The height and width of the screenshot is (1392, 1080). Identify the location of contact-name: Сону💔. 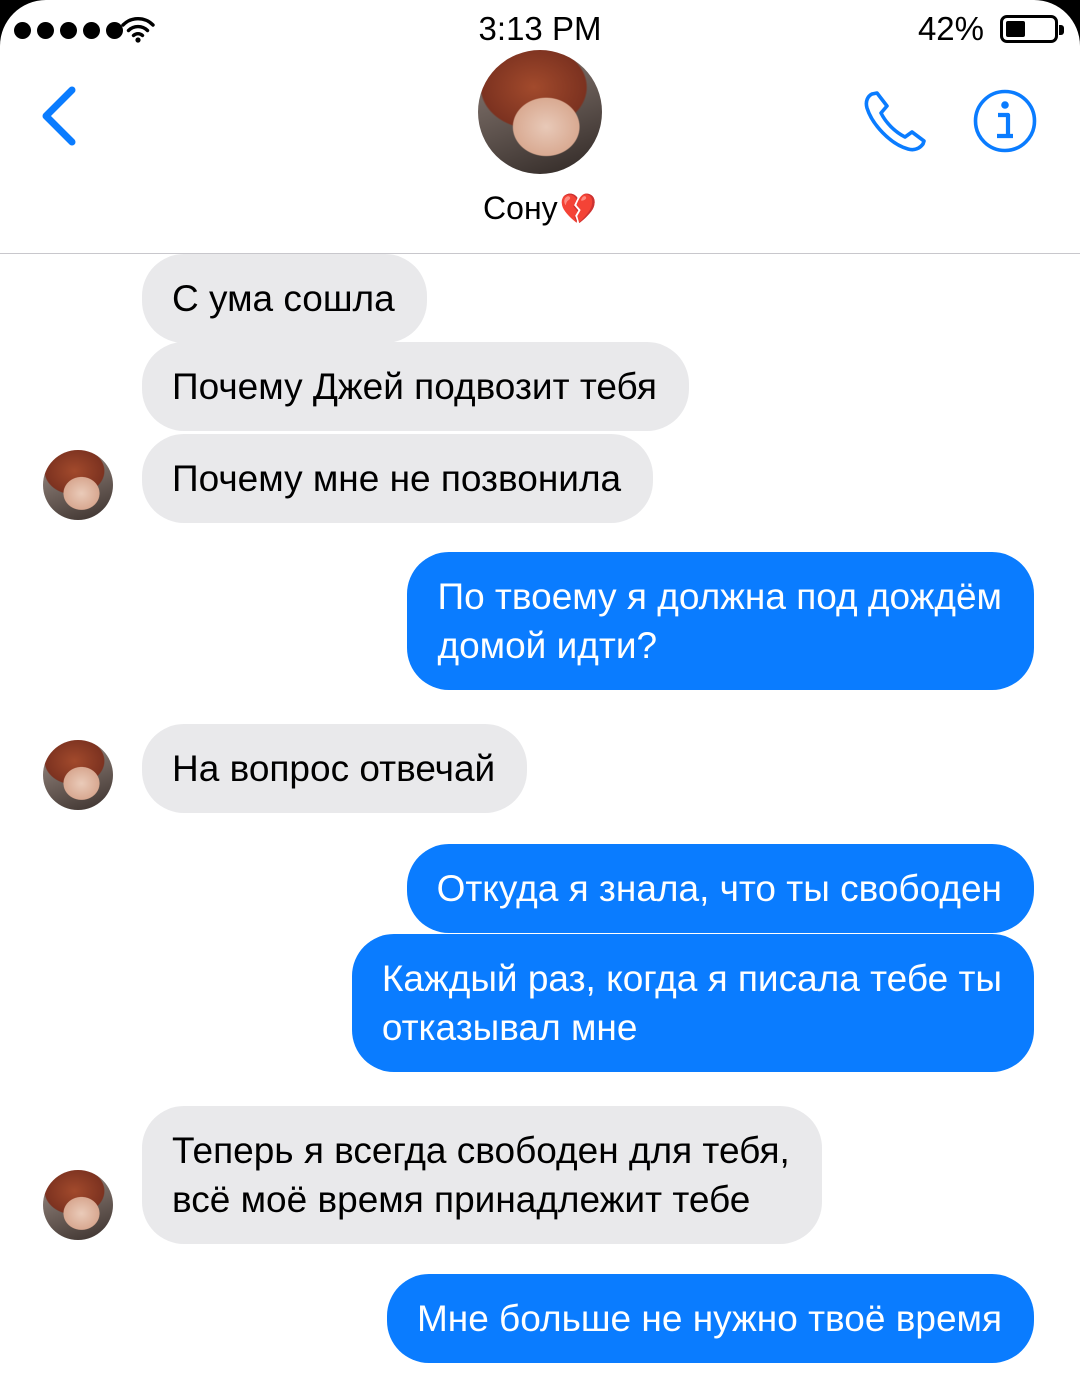
(540, 208).